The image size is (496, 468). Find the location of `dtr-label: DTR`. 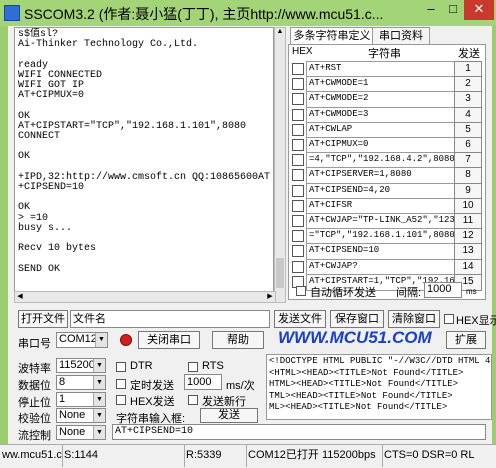

dtr-label: DTR is located at coordinates (141, 366).